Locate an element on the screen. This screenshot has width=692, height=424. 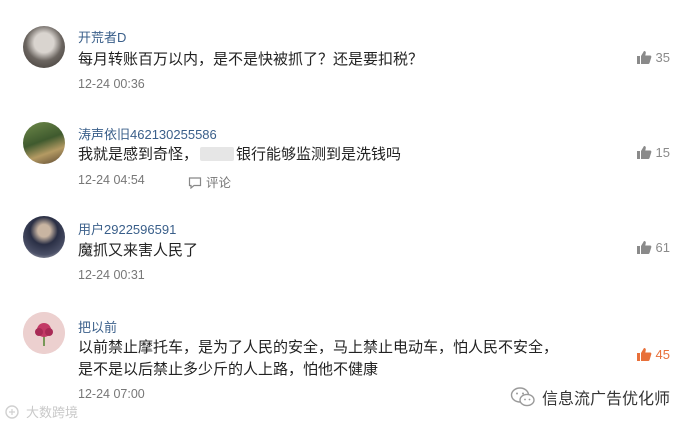
comment-text-part: 银行能够监测到是洗钱吗 is located at coordinates (319, 154).